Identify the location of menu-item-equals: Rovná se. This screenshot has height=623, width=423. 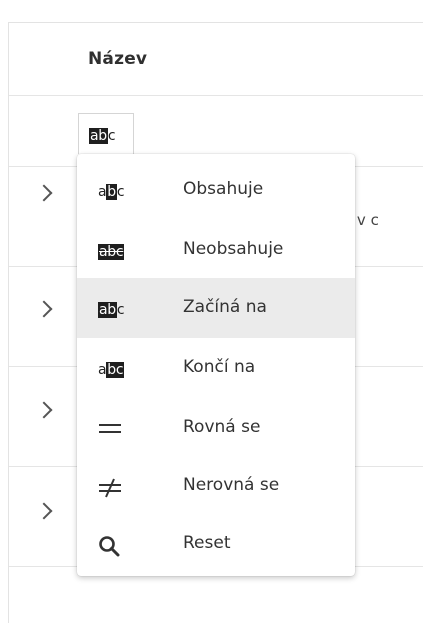
(216, 428).